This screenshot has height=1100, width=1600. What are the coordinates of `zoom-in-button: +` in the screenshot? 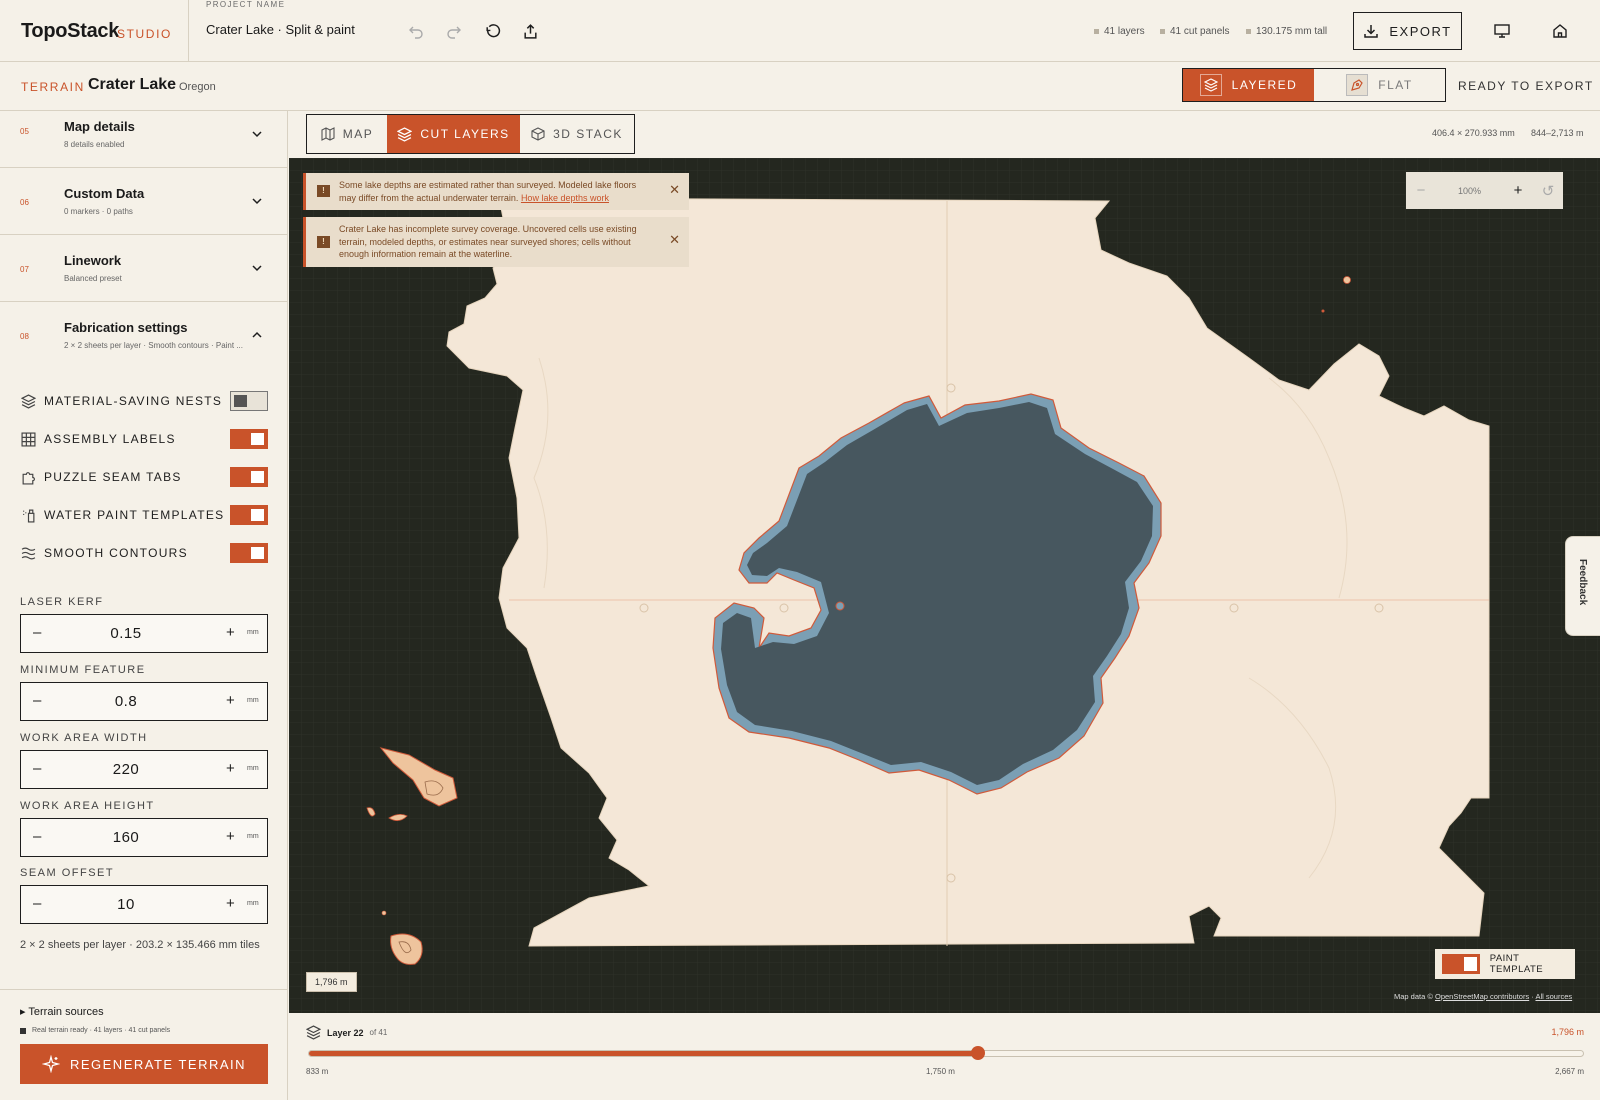 It's located at (1518, 190).